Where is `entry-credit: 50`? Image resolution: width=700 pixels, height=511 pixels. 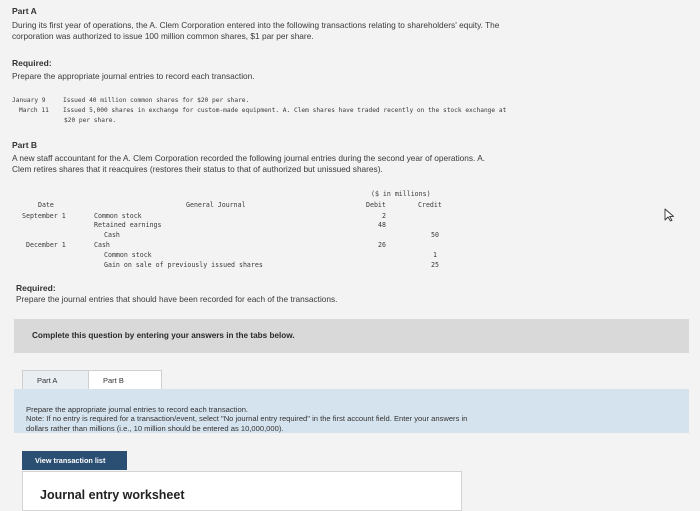 entry-credit: 50 is located at coordinates (435, 235).